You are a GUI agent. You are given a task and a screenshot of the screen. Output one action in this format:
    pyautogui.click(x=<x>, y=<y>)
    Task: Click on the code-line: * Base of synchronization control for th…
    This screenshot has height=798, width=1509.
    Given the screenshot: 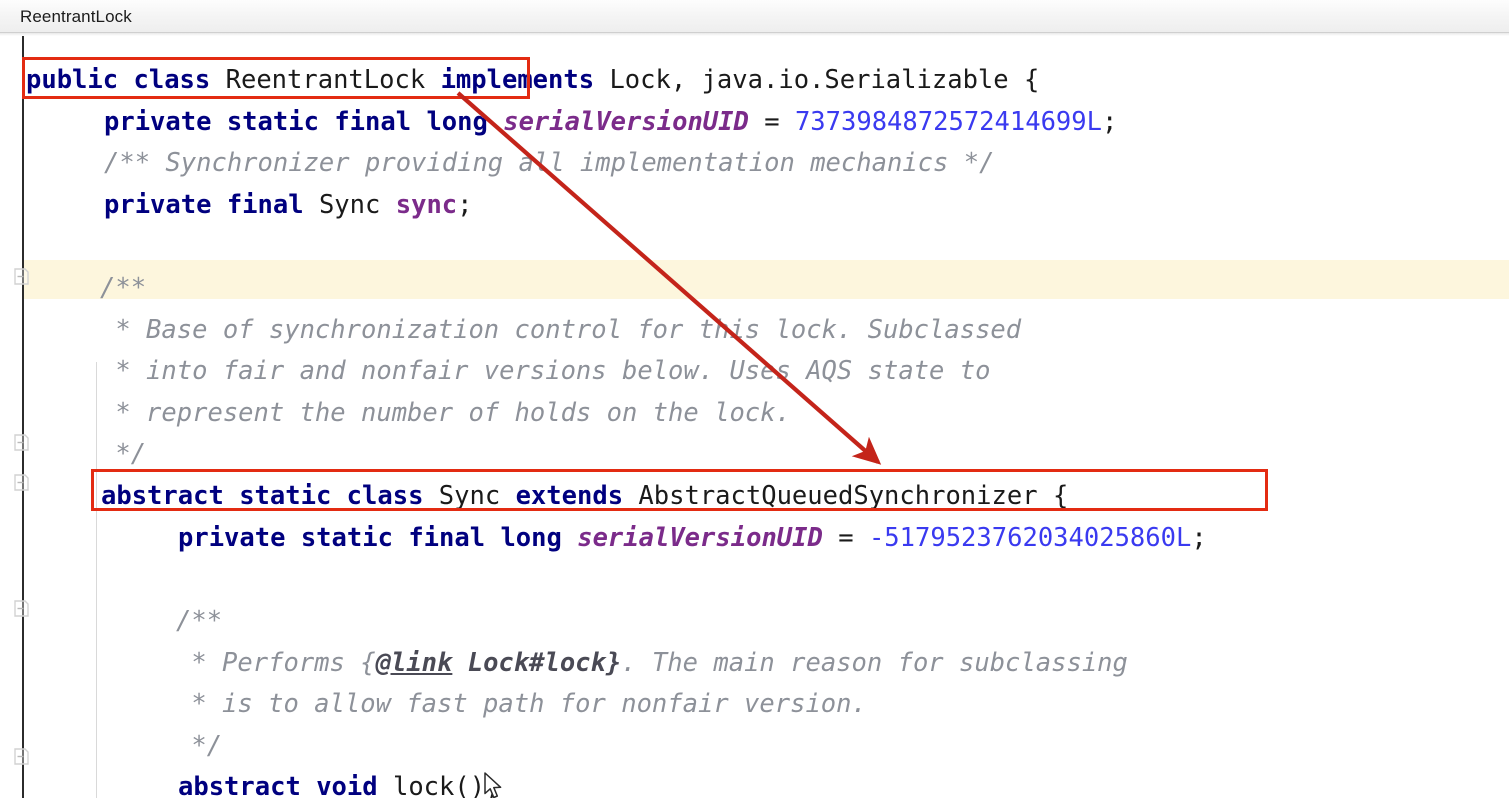 What is the action you would take?
    pyautogui.click(x=560, y=331)
    